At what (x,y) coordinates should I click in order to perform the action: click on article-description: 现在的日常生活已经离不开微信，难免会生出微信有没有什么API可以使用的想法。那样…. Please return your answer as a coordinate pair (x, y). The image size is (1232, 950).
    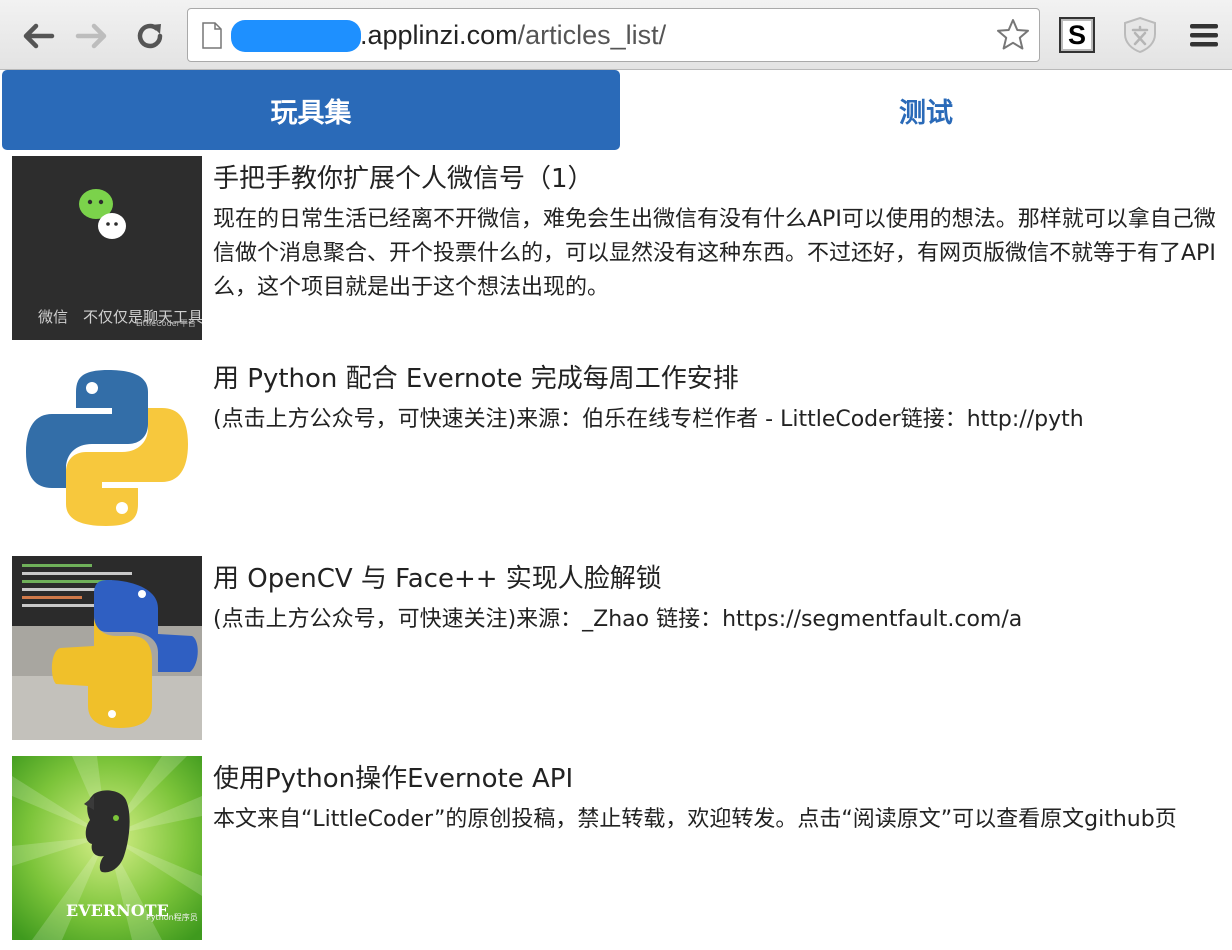
    Looking at the image, I should click on (714, 253).